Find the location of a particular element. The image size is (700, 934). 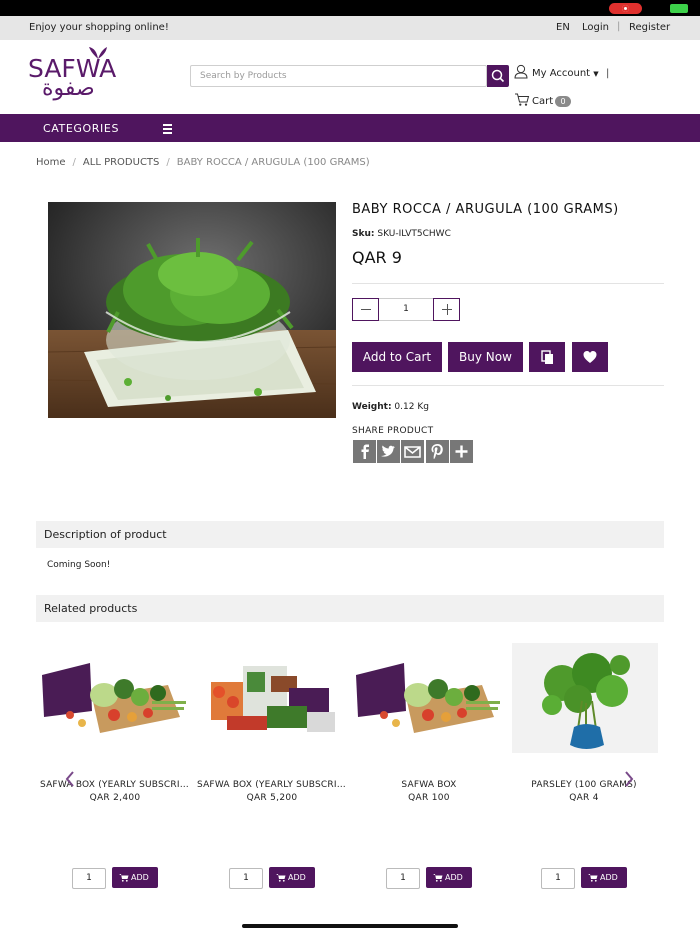

description-heading: Description of product is located at coordinates (350, 534).